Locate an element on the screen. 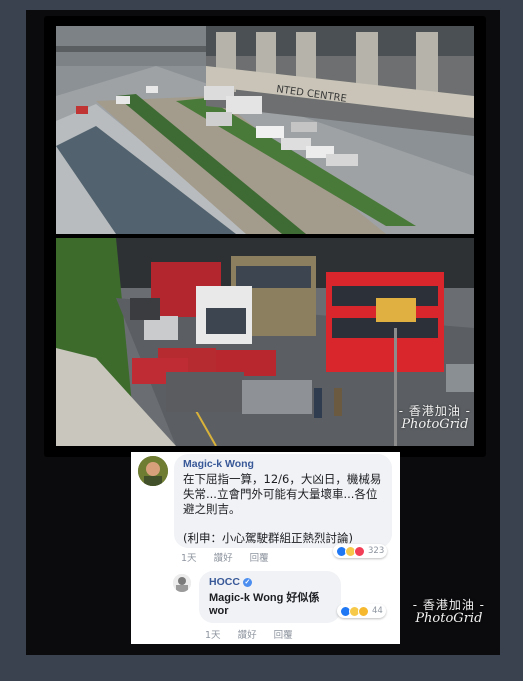 This screenshot has width=523, height=681. comment-time: 1天 is located at coordinates (189, 558).